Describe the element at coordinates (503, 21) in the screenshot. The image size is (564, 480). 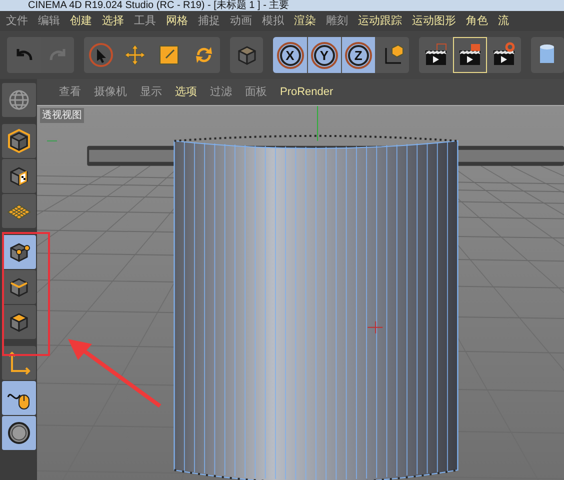
I see `menu-item: 流` at that location.